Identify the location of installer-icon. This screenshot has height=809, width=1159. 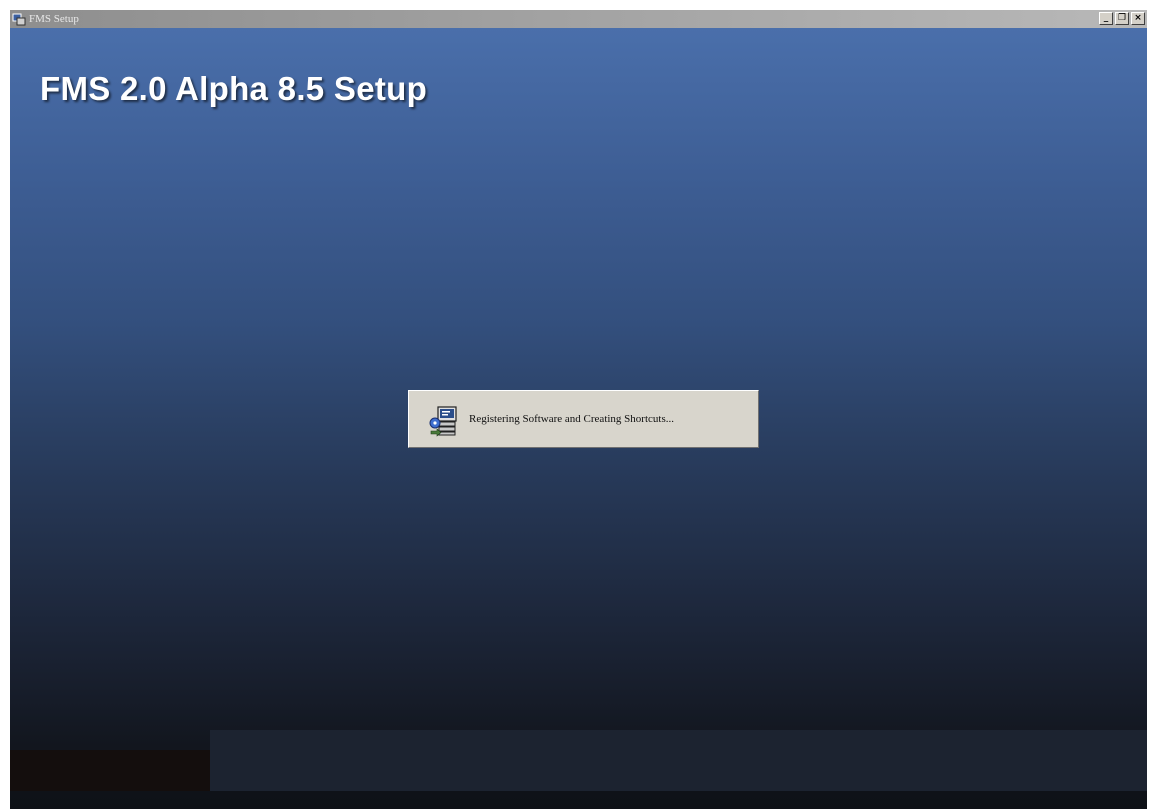
(445, 421).